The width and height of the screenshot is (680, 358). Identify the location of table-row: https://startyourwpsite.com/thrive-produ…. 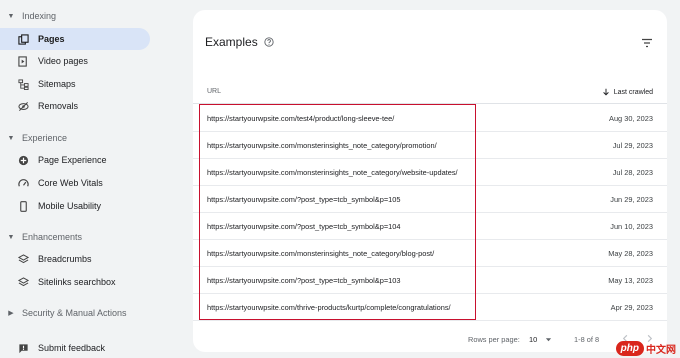
(430, 307).